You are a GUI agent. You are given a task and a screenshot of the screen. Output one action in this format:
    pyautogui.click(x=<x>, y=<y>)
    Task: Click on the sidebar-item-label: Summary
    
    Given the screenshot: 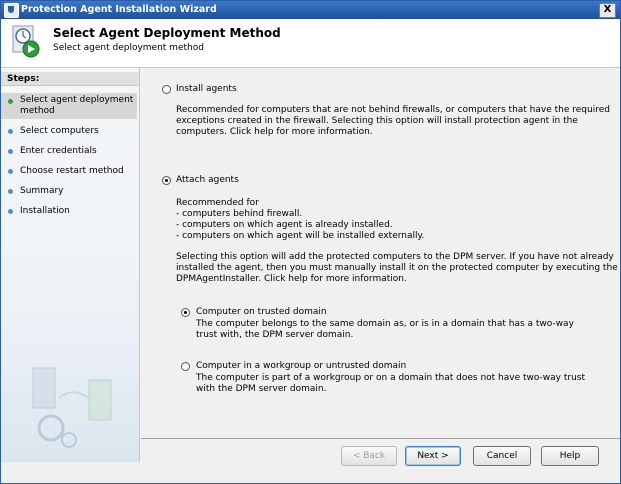 What is the action you would take?
    pyautogui.click(x=42, y=191)
    